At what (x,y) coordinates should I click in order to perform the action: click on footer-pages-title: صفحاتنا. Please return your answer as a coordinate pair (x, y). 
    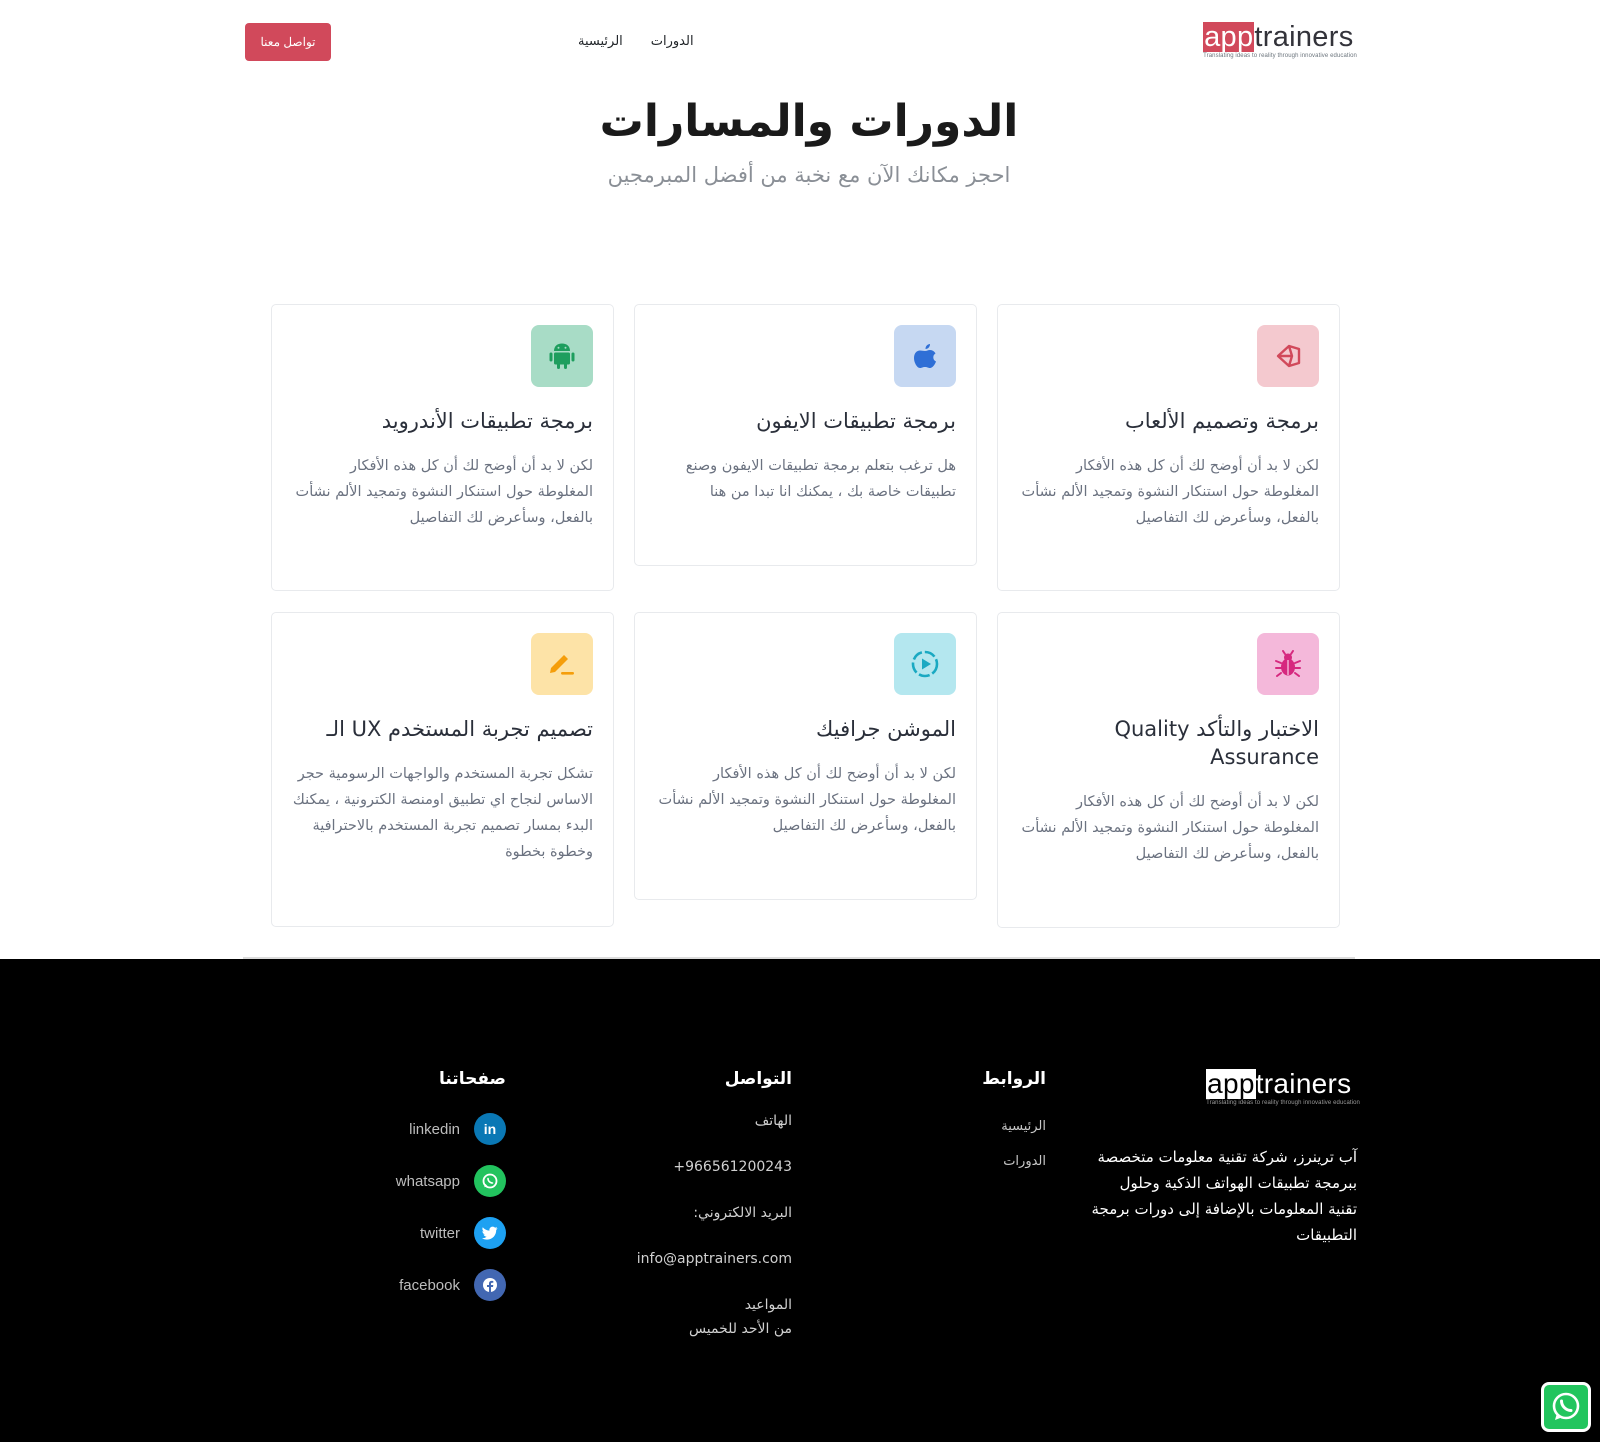
    Looking at the image, I should click on (472, 1079).